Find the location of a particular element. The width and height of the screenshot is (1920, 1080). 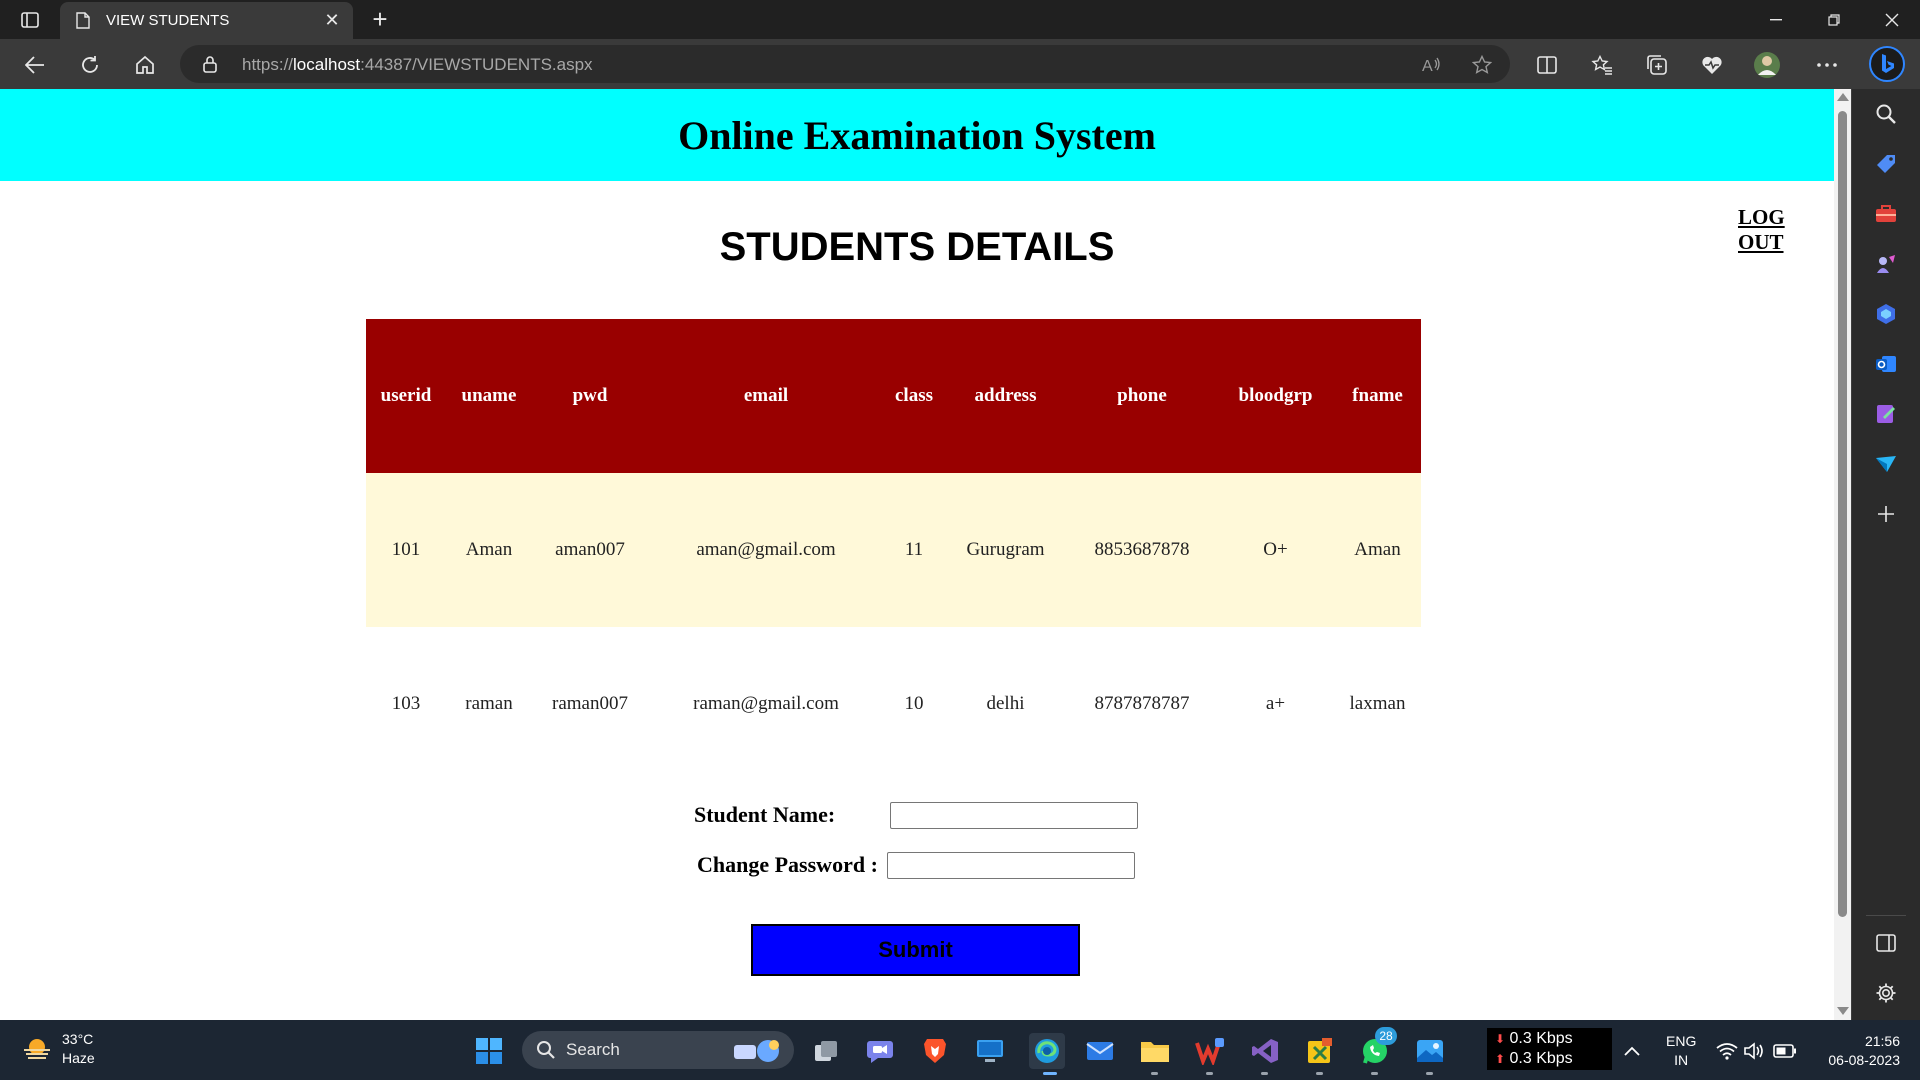

photos-icon is located at coordinates (1430, 1051).